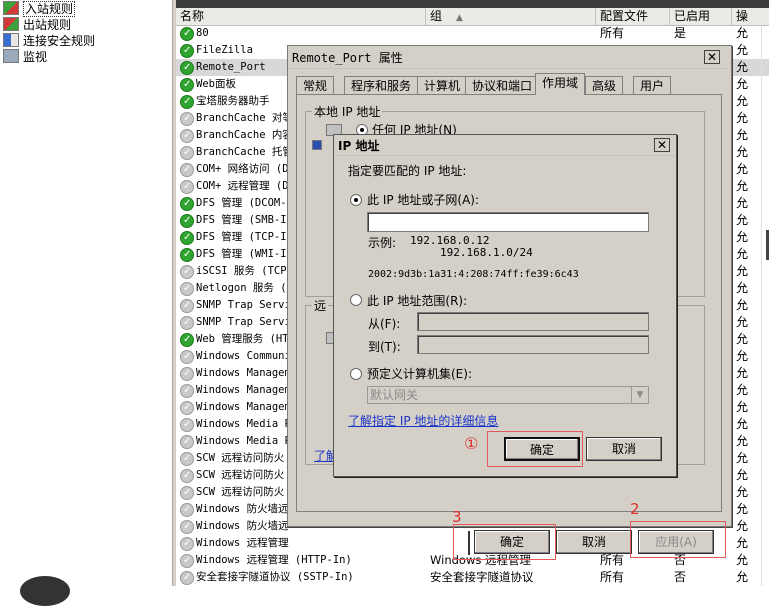  Describe the element at coordinates (39, 9) in the screenshot. I see `tree-item-inbound-rules: 入站规则` at that location.